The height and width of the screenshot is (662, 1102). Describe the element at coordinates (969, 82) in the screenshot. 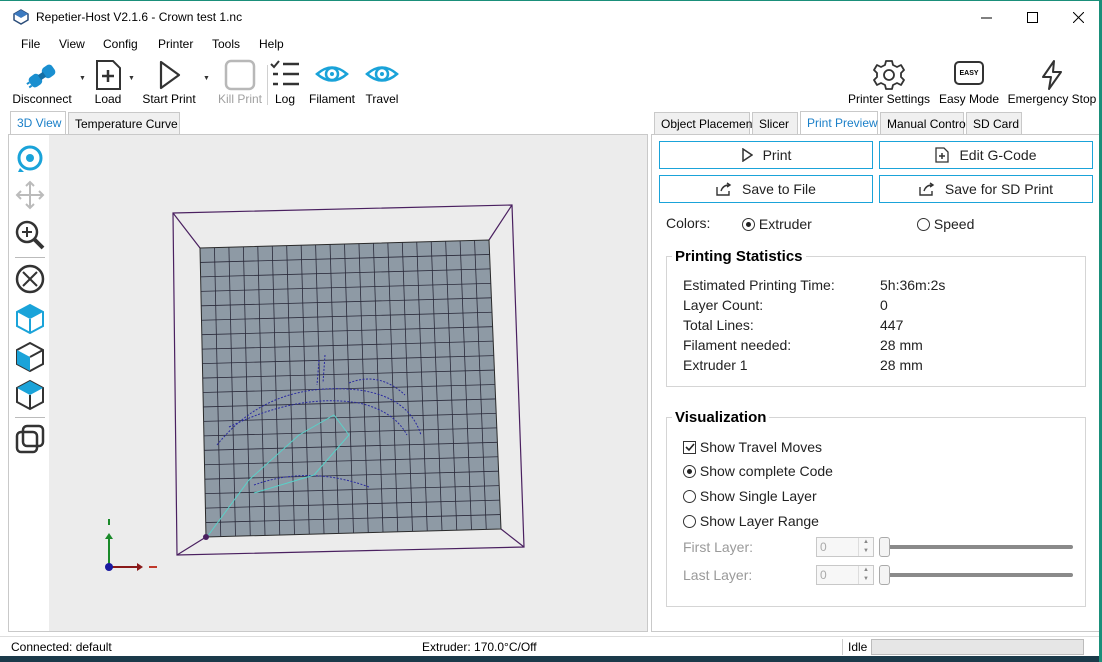

I see `easy-mode-button: EASY Easy Mode` at that location.